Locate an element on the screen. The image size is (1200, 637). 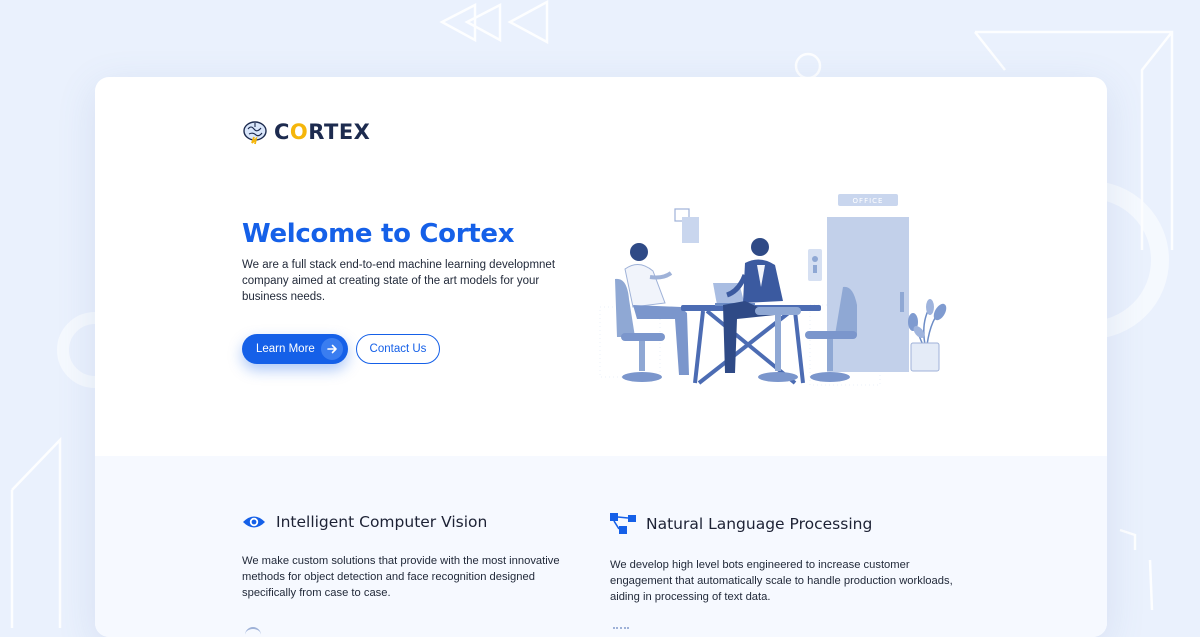
flowchart-icon is located at coordinates (623, 523).